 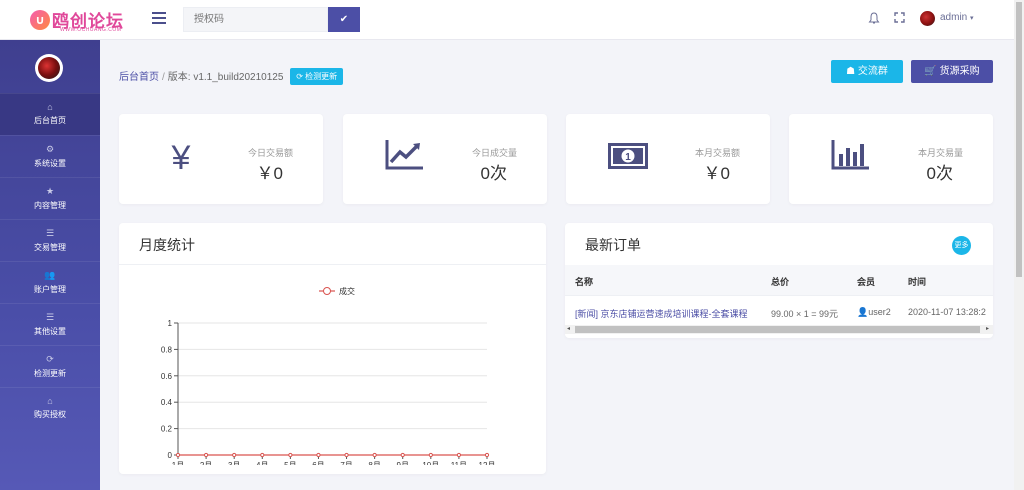 I want to click on sidebar-item-3: ☰ 交易管理, so click(x=50, y=240).